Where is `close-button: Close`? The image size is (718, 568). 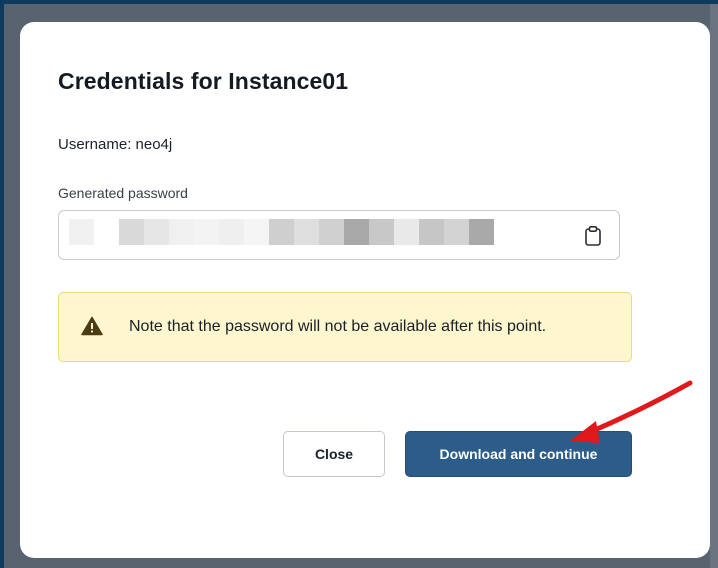 close-button: Close is located at coordinates (334, 454).